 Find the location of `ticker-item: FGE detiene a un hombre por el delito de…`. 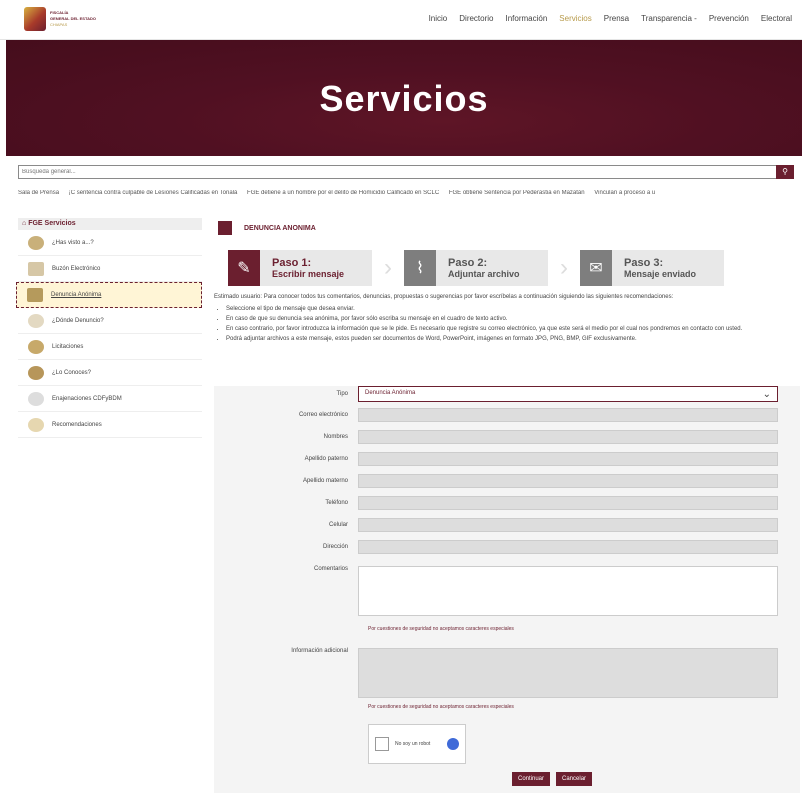

ticker-item: FGE detiene a un hombre por el delito de… is located at coordinates (343, 193).